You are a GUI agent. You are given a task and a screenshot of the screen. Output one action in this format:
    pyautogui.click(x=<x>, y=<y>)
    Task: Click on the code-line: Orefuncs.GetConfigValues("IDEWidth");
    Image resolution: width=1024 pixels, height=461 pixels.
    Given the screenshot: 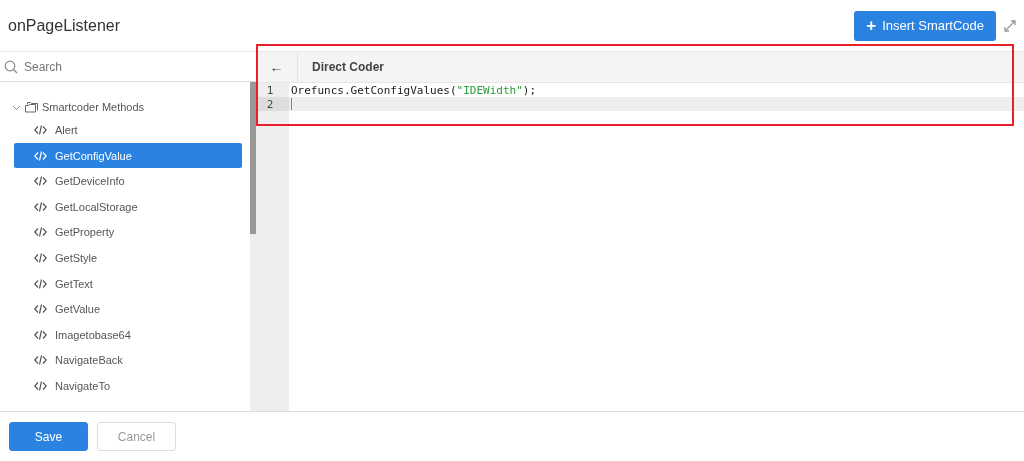 What is the action you would take?
    pyautogui.click(x=413, y=90)
    